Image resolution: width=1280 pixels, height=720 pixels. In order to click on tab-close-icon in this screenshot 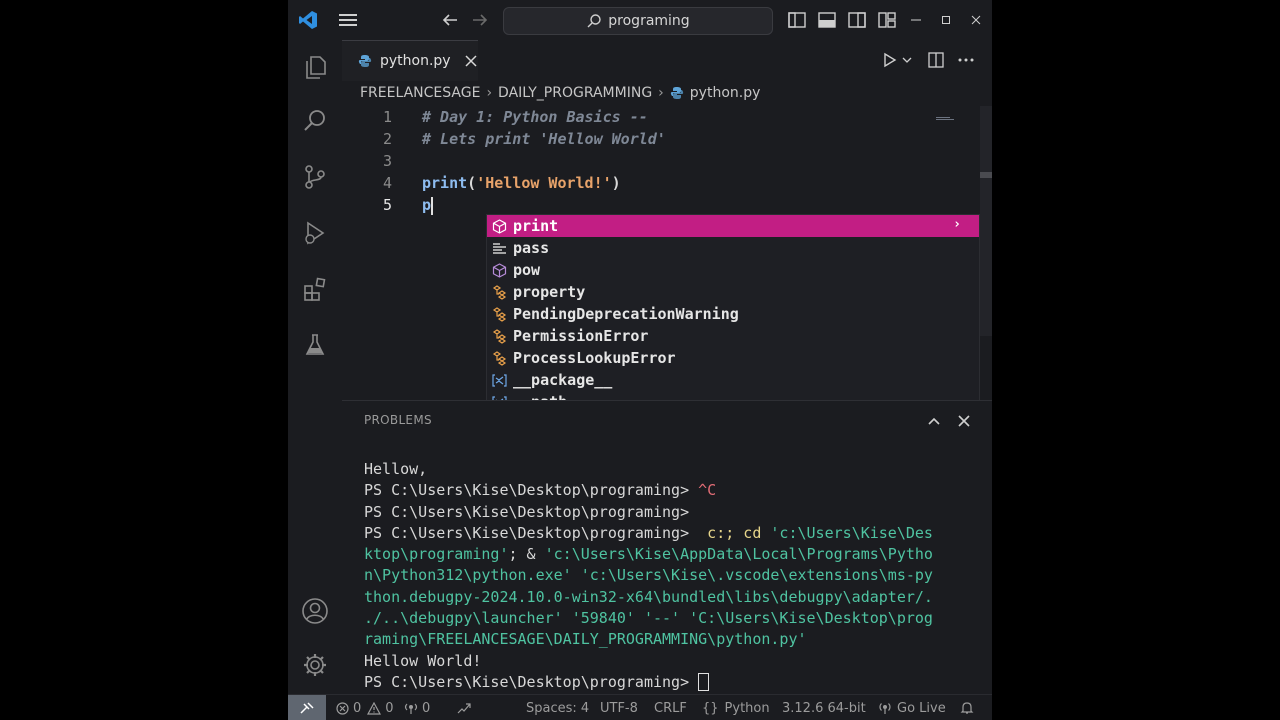, I will do `click(471, 61)`.